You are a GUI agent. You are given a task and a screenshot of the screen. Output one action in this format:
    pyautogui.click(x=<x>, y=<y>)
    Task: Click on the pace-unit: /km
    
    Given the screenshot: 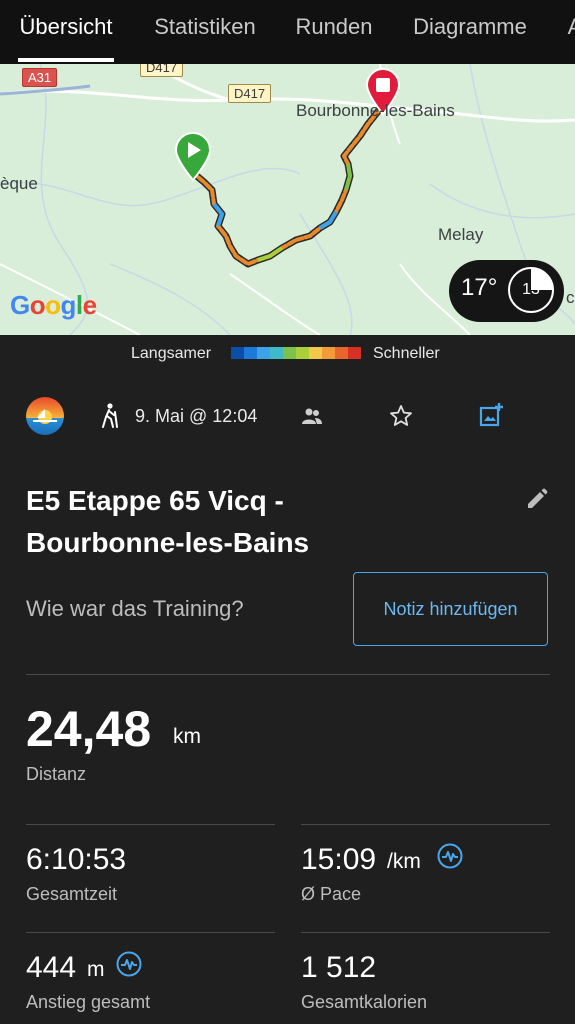 What is the action you would take?
    pyautogui.click(x=404, y=861)
    